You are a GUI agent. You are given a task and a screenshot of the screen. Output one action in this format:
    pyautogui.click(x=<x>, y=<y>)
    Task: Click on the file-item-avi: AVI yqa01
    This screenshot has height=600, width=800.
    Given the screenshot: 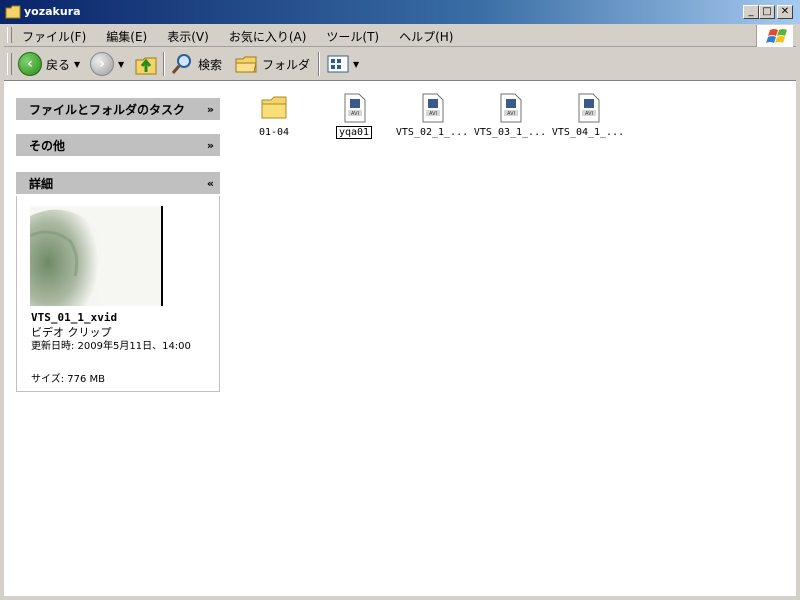 What is the action you would take?
    pyautogui.click(x=354, y=115)
    